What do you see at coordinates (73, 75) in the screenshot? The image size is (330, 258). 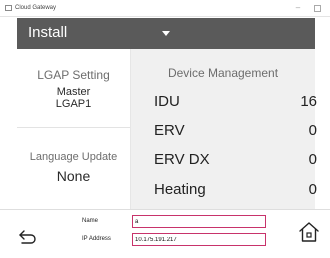 I see `lgap-setting-title: LGAP Setting` at bounding box center [73, 75].